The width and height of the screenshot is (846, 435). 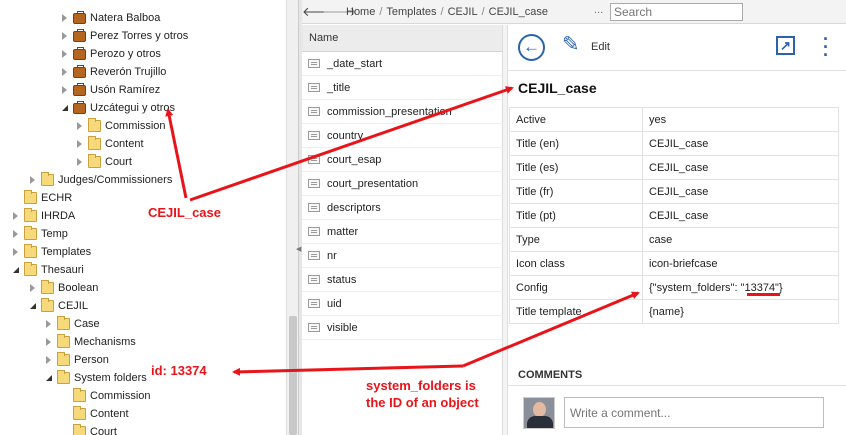 What do you see at coordinates (125, 90) in the screenshot?
I see `tree-item-label: Usón Ramírez` at bounding box center [125, 90].